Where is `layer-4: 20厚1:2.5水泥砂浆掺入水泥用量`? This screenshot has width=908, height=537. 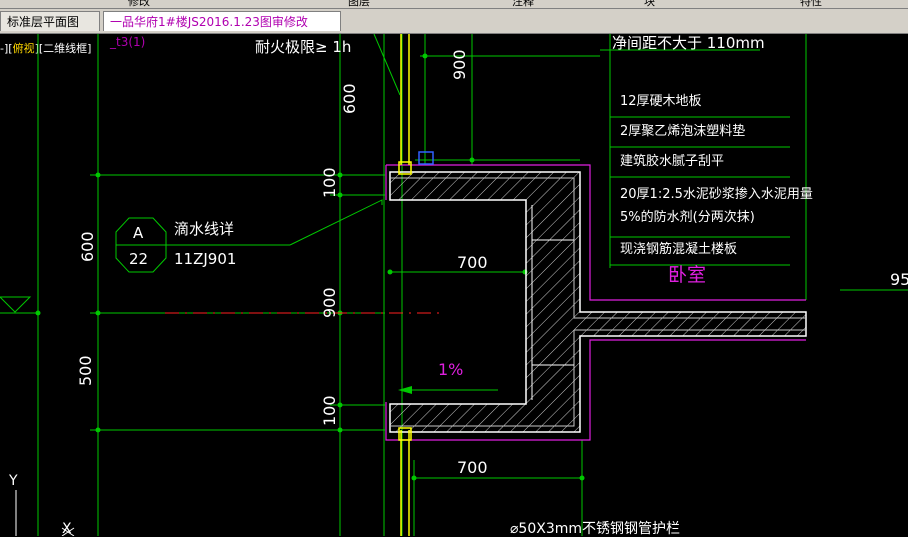
layer-4: 20厚1:2.5水泥砂浆掺入水泥用量 is located at coordinates (716, 194).